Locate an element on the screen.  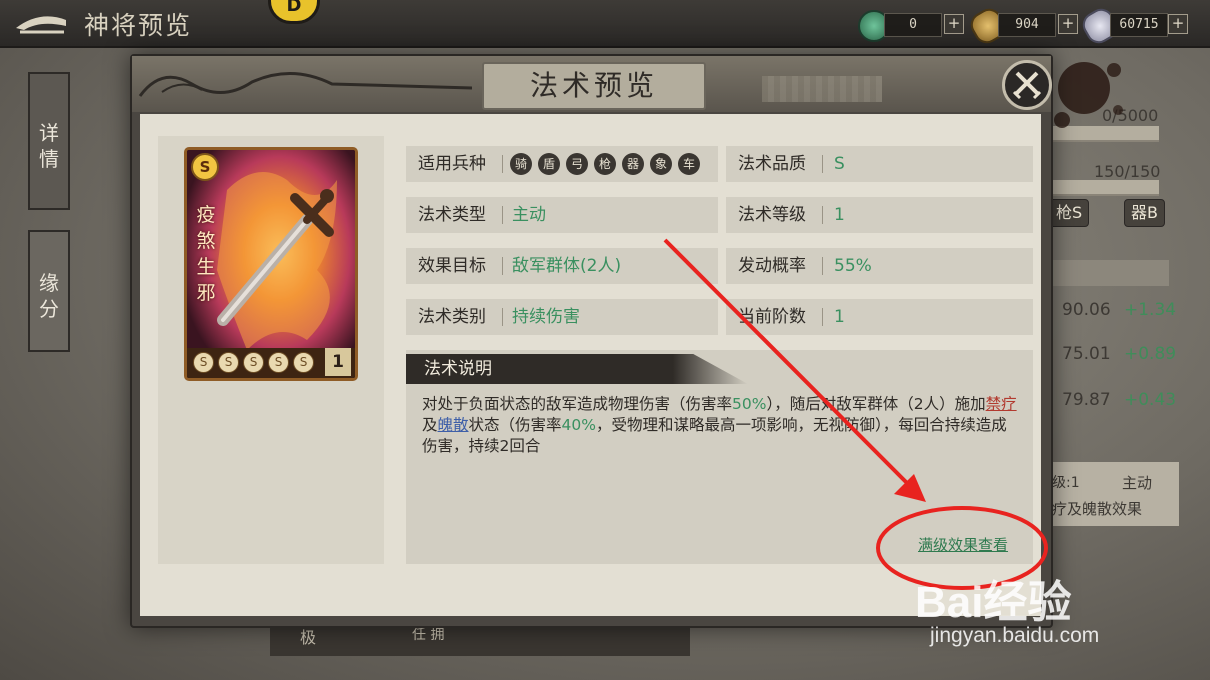
attr-trigger-rate: 发动概率 55% is located at coordinates (879, 266).